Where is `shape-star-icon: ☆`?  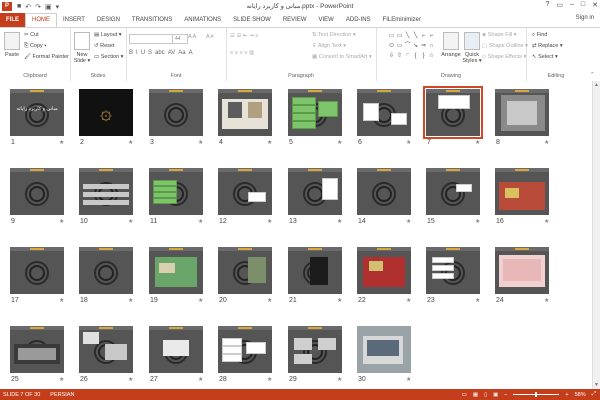 shape-star-icon: ☆ is located at coordinates (431, 56).